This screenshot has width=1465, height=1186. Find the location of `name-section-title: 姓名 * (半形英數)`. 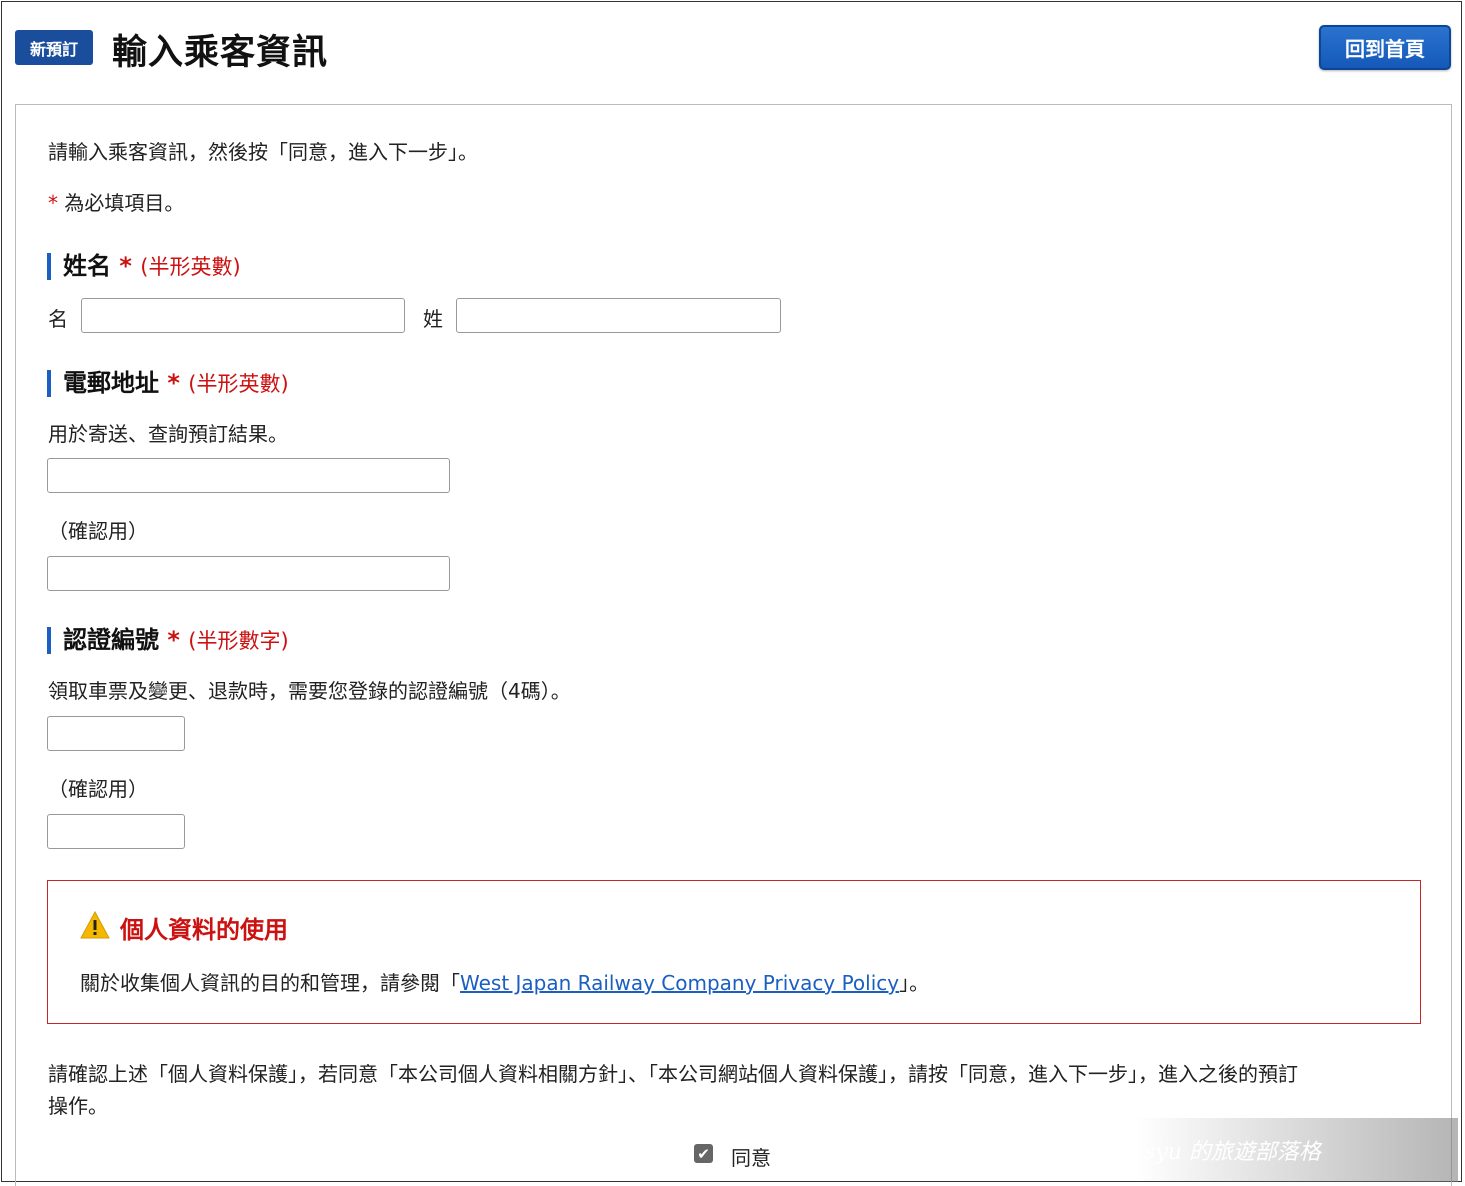

name-section-title: 姓名 * (半形英數) is located at coordinates (144, 266).